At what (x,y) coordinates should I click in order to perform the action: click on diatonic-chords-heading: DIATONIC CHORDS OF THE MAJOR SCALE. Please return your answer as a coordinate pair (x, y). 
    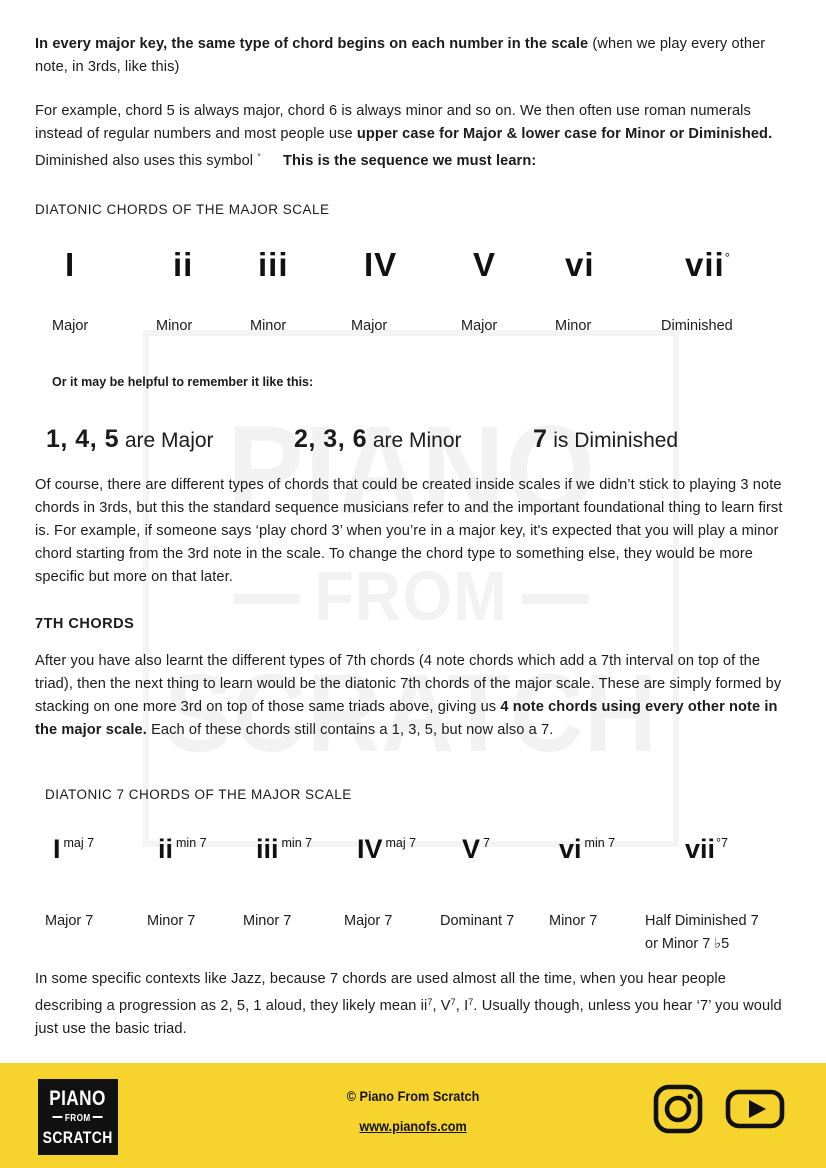
    Looking at the image, I should click on (182, 209).